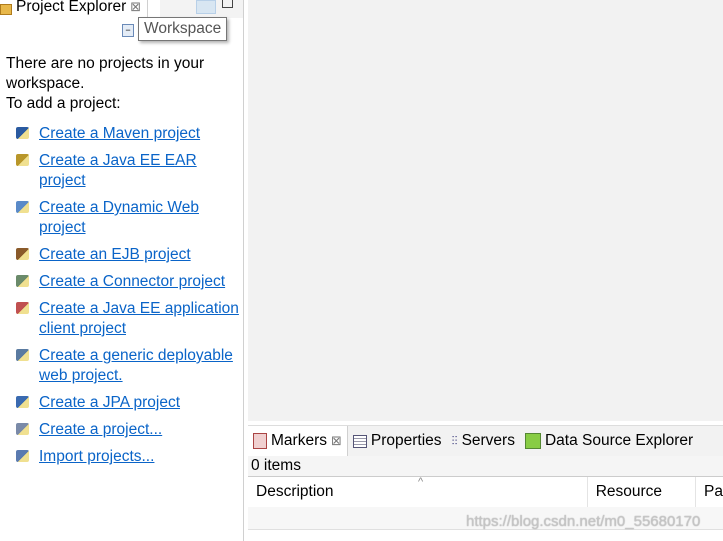 The height and width of the screenshot is (541, 723). I want to click on link-item: Create a JPA project, so click(126, 403).